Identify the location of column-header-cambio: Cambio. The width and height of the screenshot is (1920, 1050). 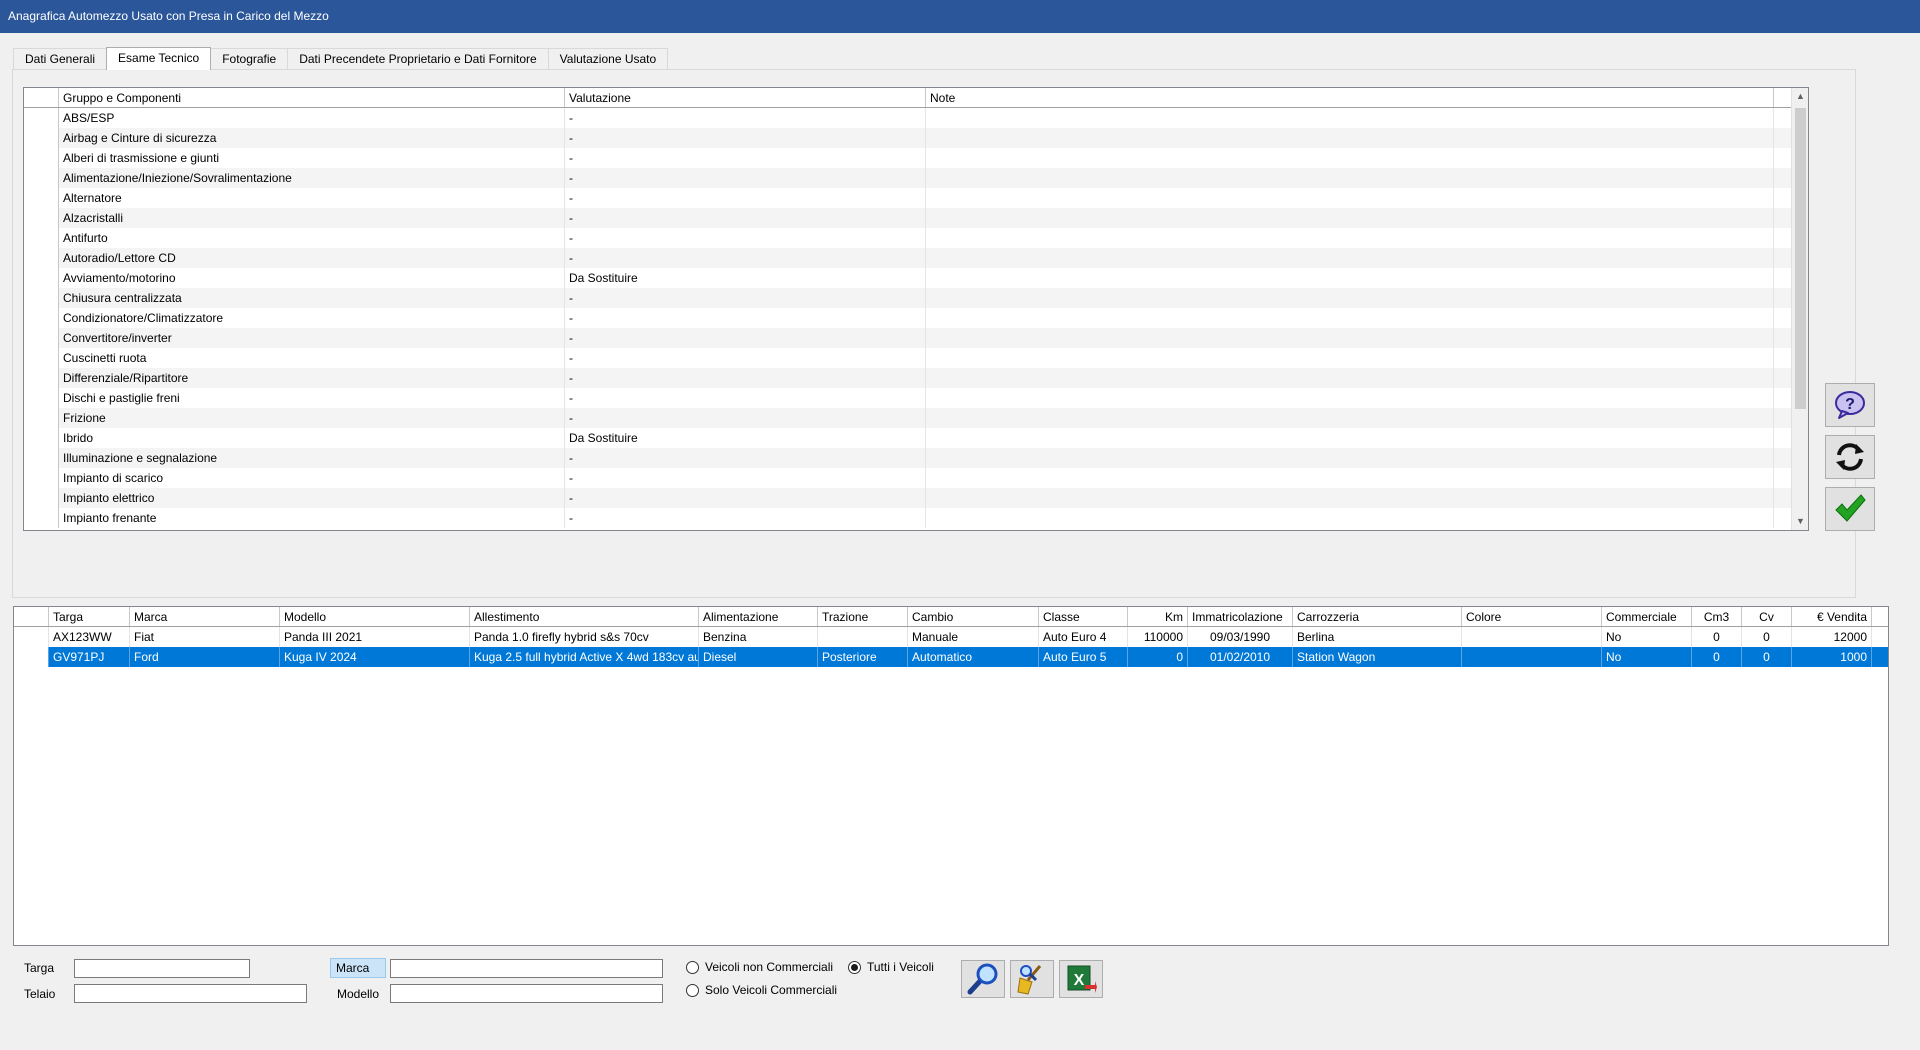
(973, 616).